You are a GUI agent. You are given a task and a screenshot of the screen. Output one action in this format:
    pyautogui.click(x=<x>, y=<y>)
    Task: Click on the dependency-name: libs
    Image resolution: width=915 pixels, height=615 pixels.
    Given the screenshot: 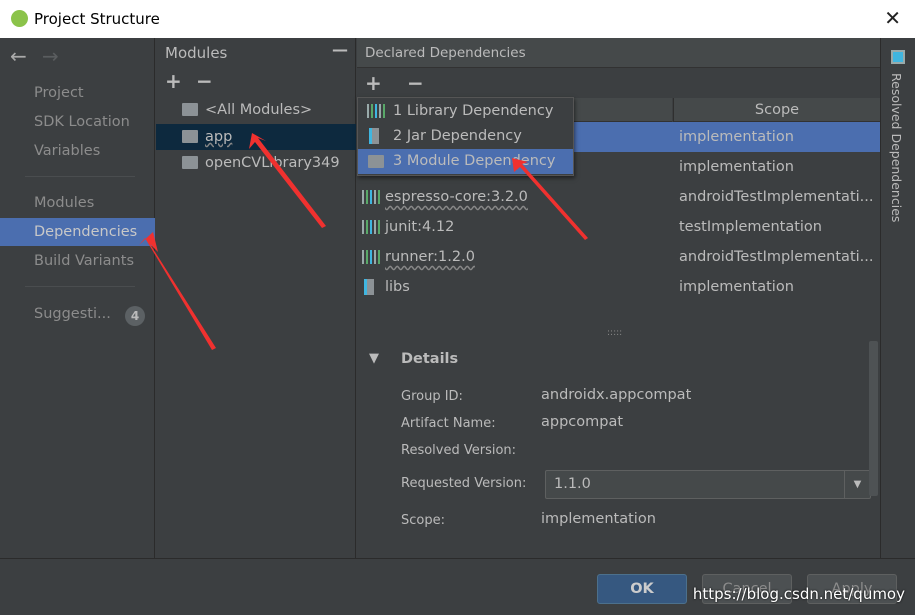 What is the action you would take?
    pyautogui.click(x=397, y=287)
    